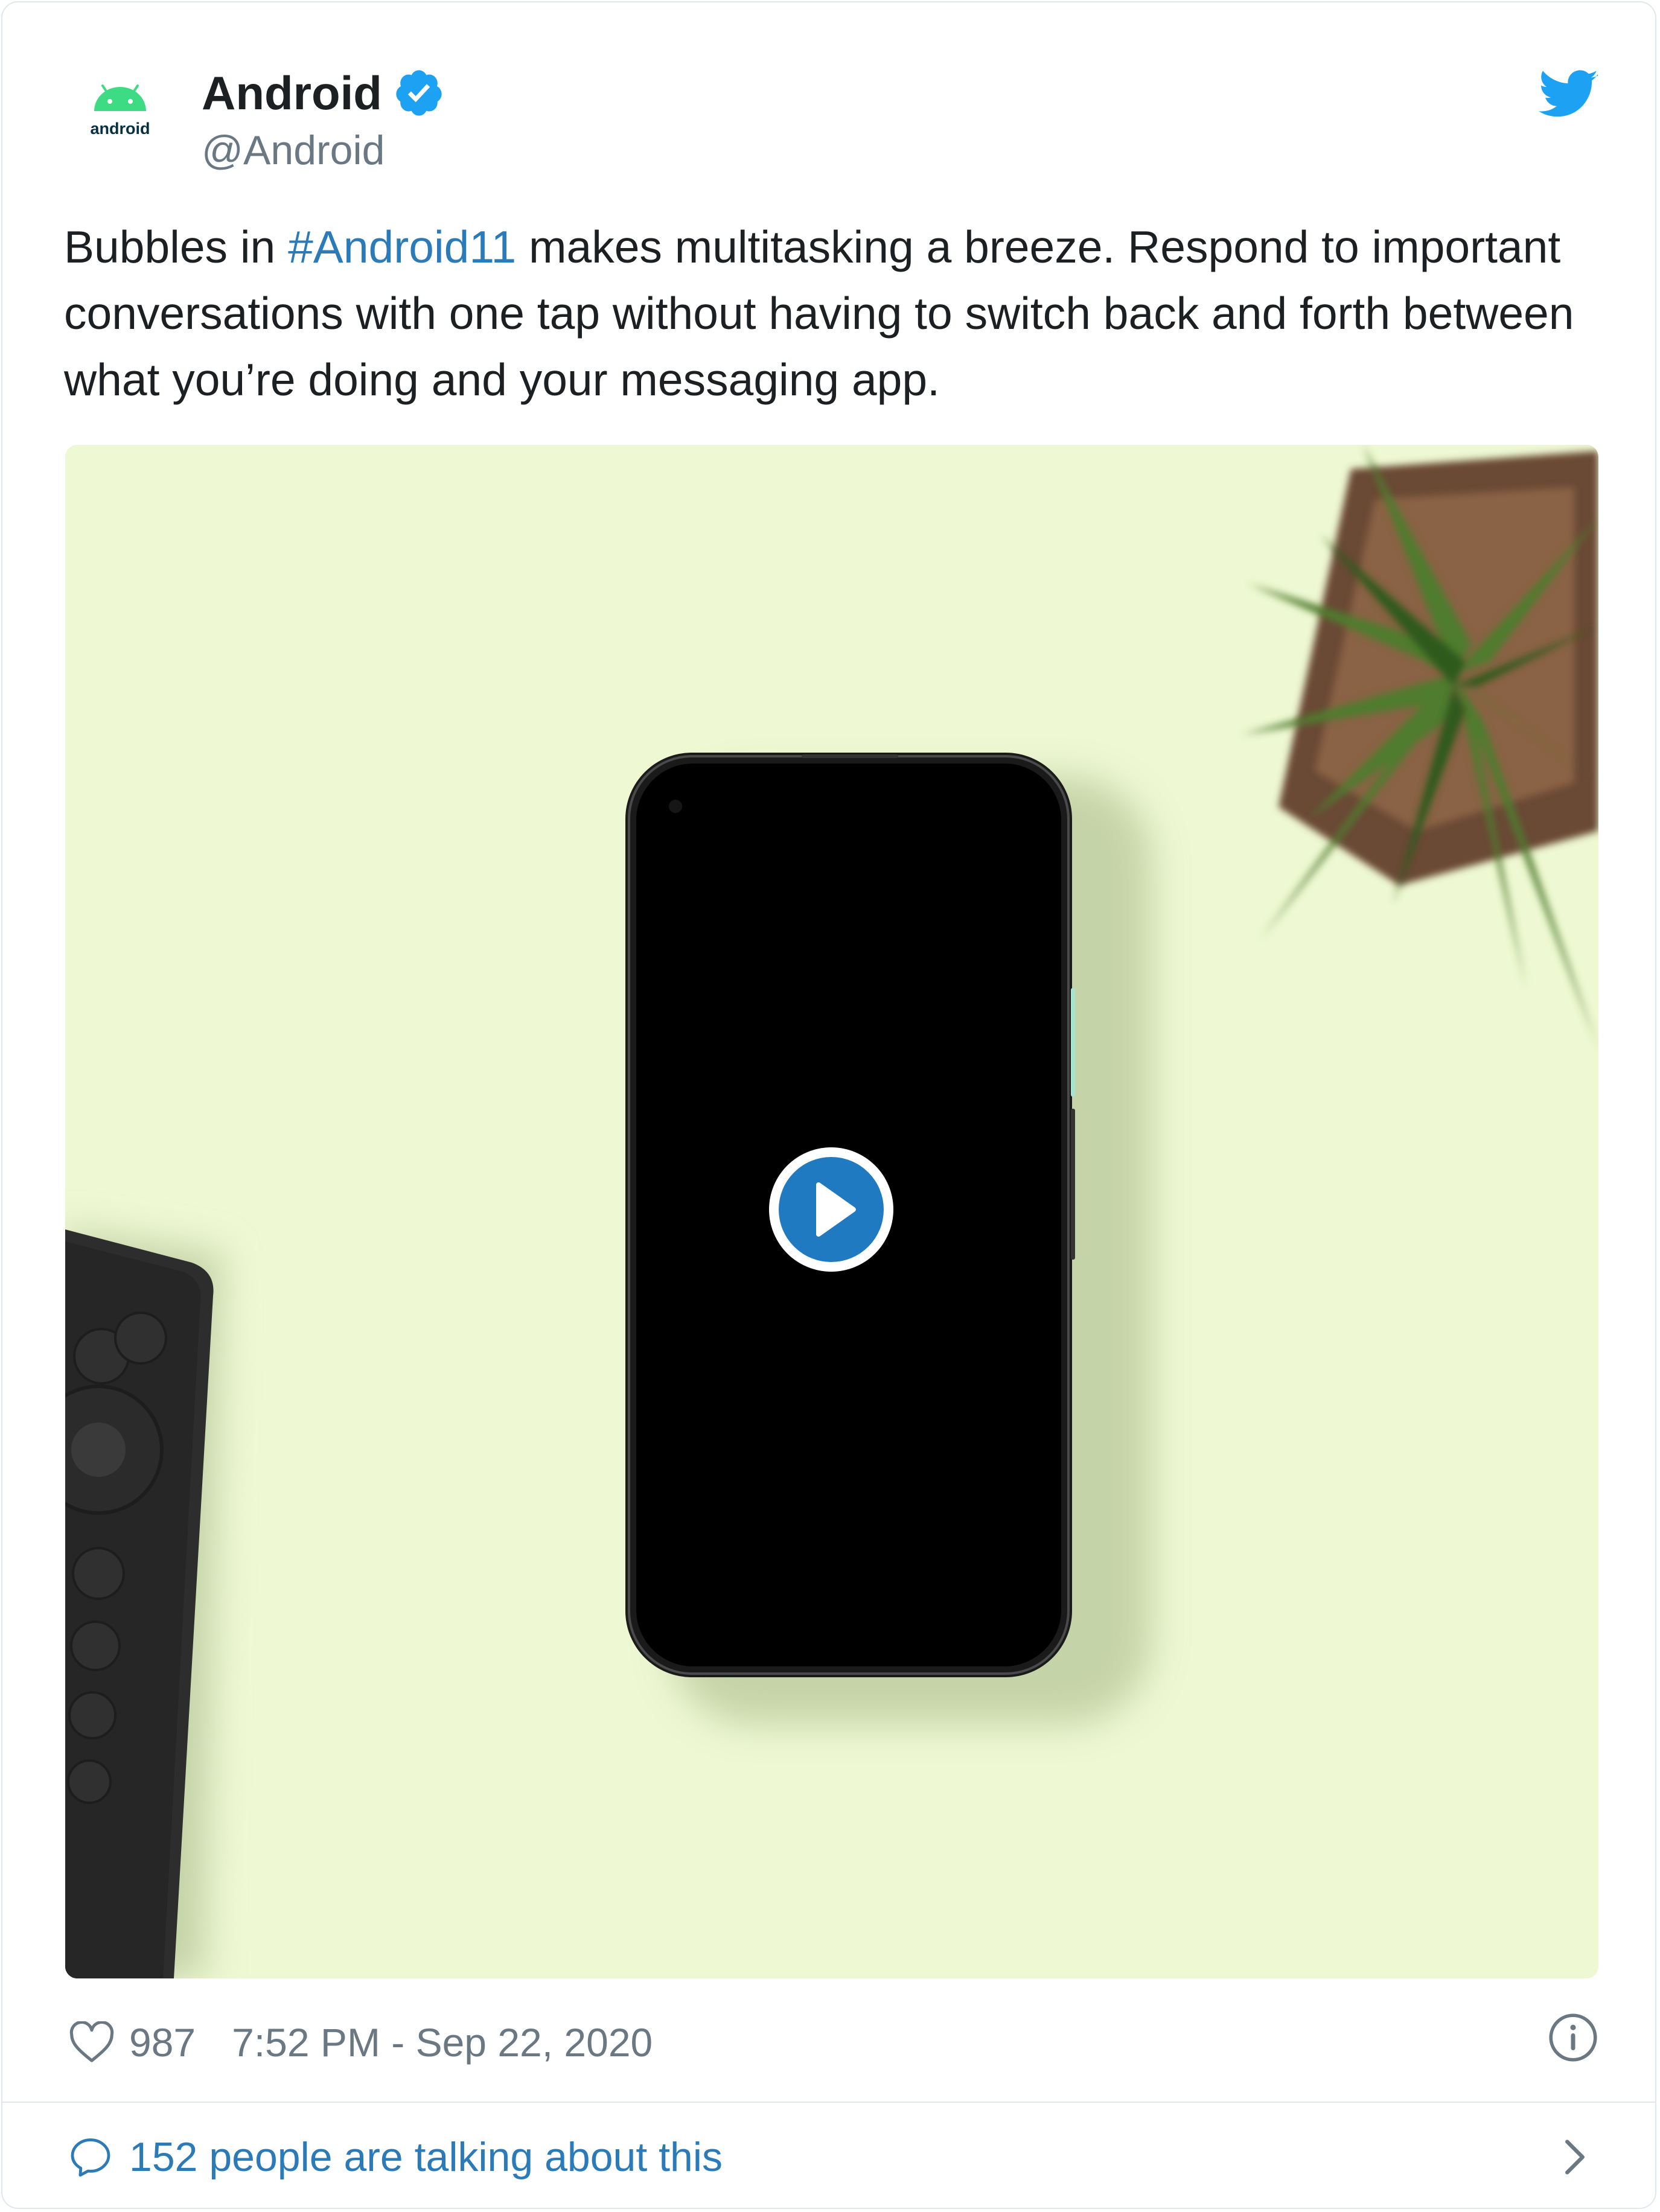  What do you see at coordinates (1573, 2037) in the screenshot?
I see `info-icon` at bounding box center [1573, 2037].